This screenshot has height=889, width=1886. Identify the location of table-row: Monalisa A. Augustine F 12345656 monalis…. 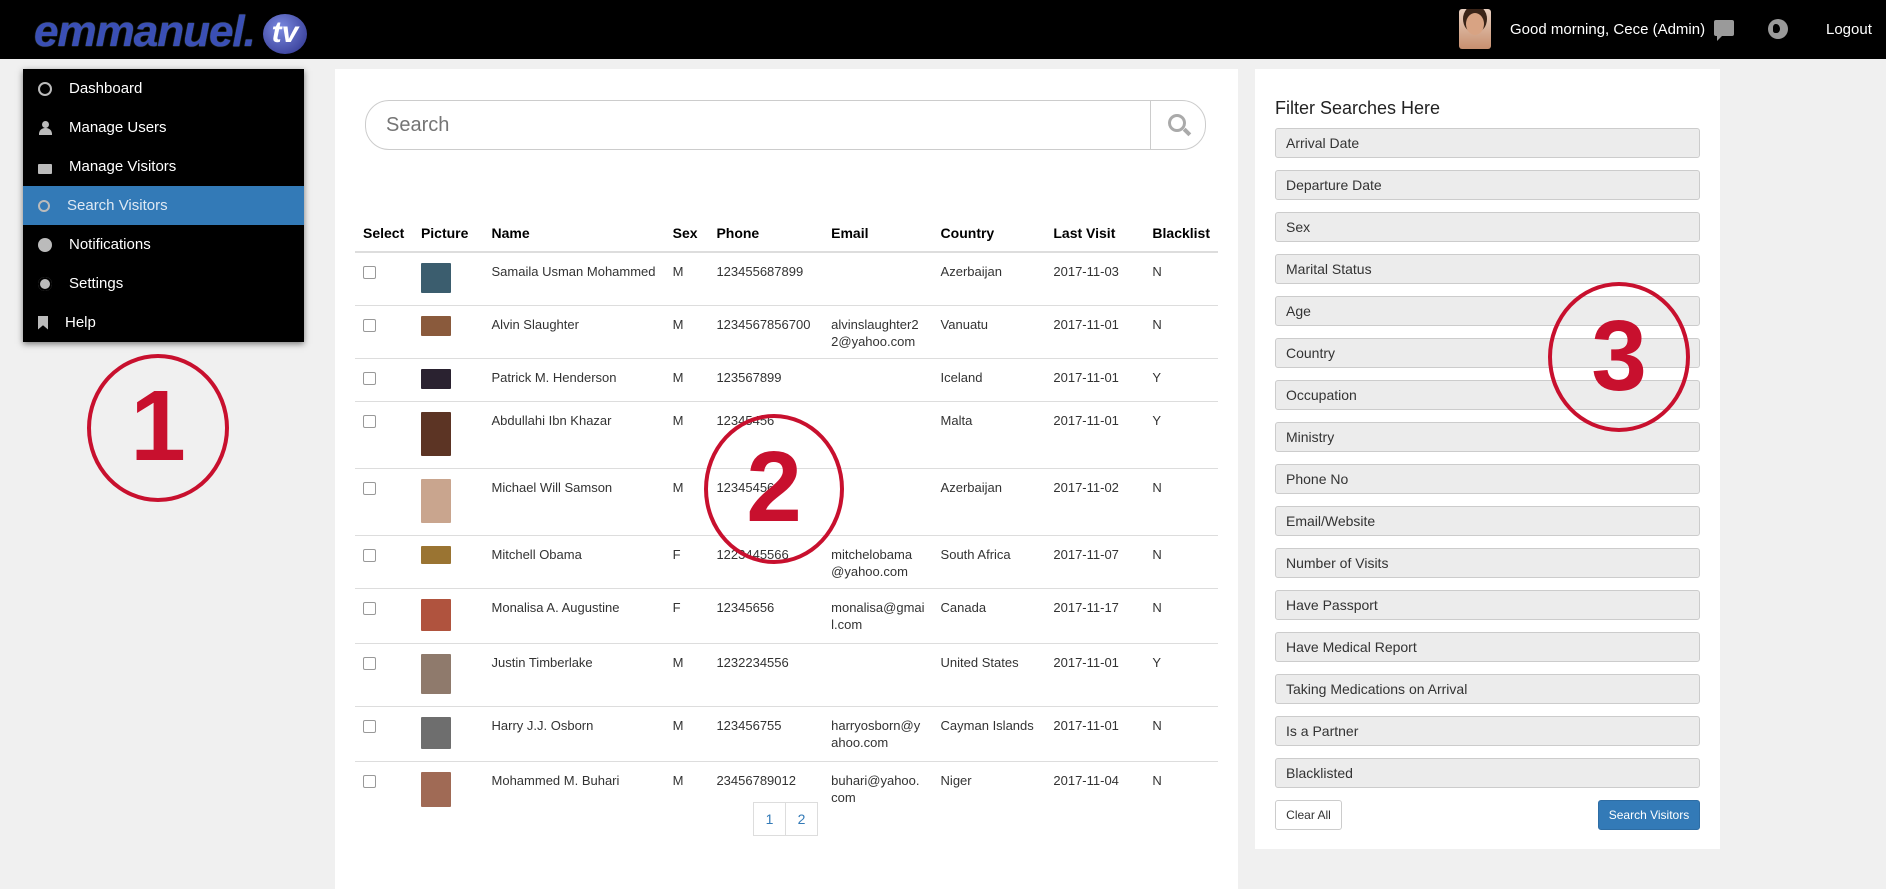
(786, 616).